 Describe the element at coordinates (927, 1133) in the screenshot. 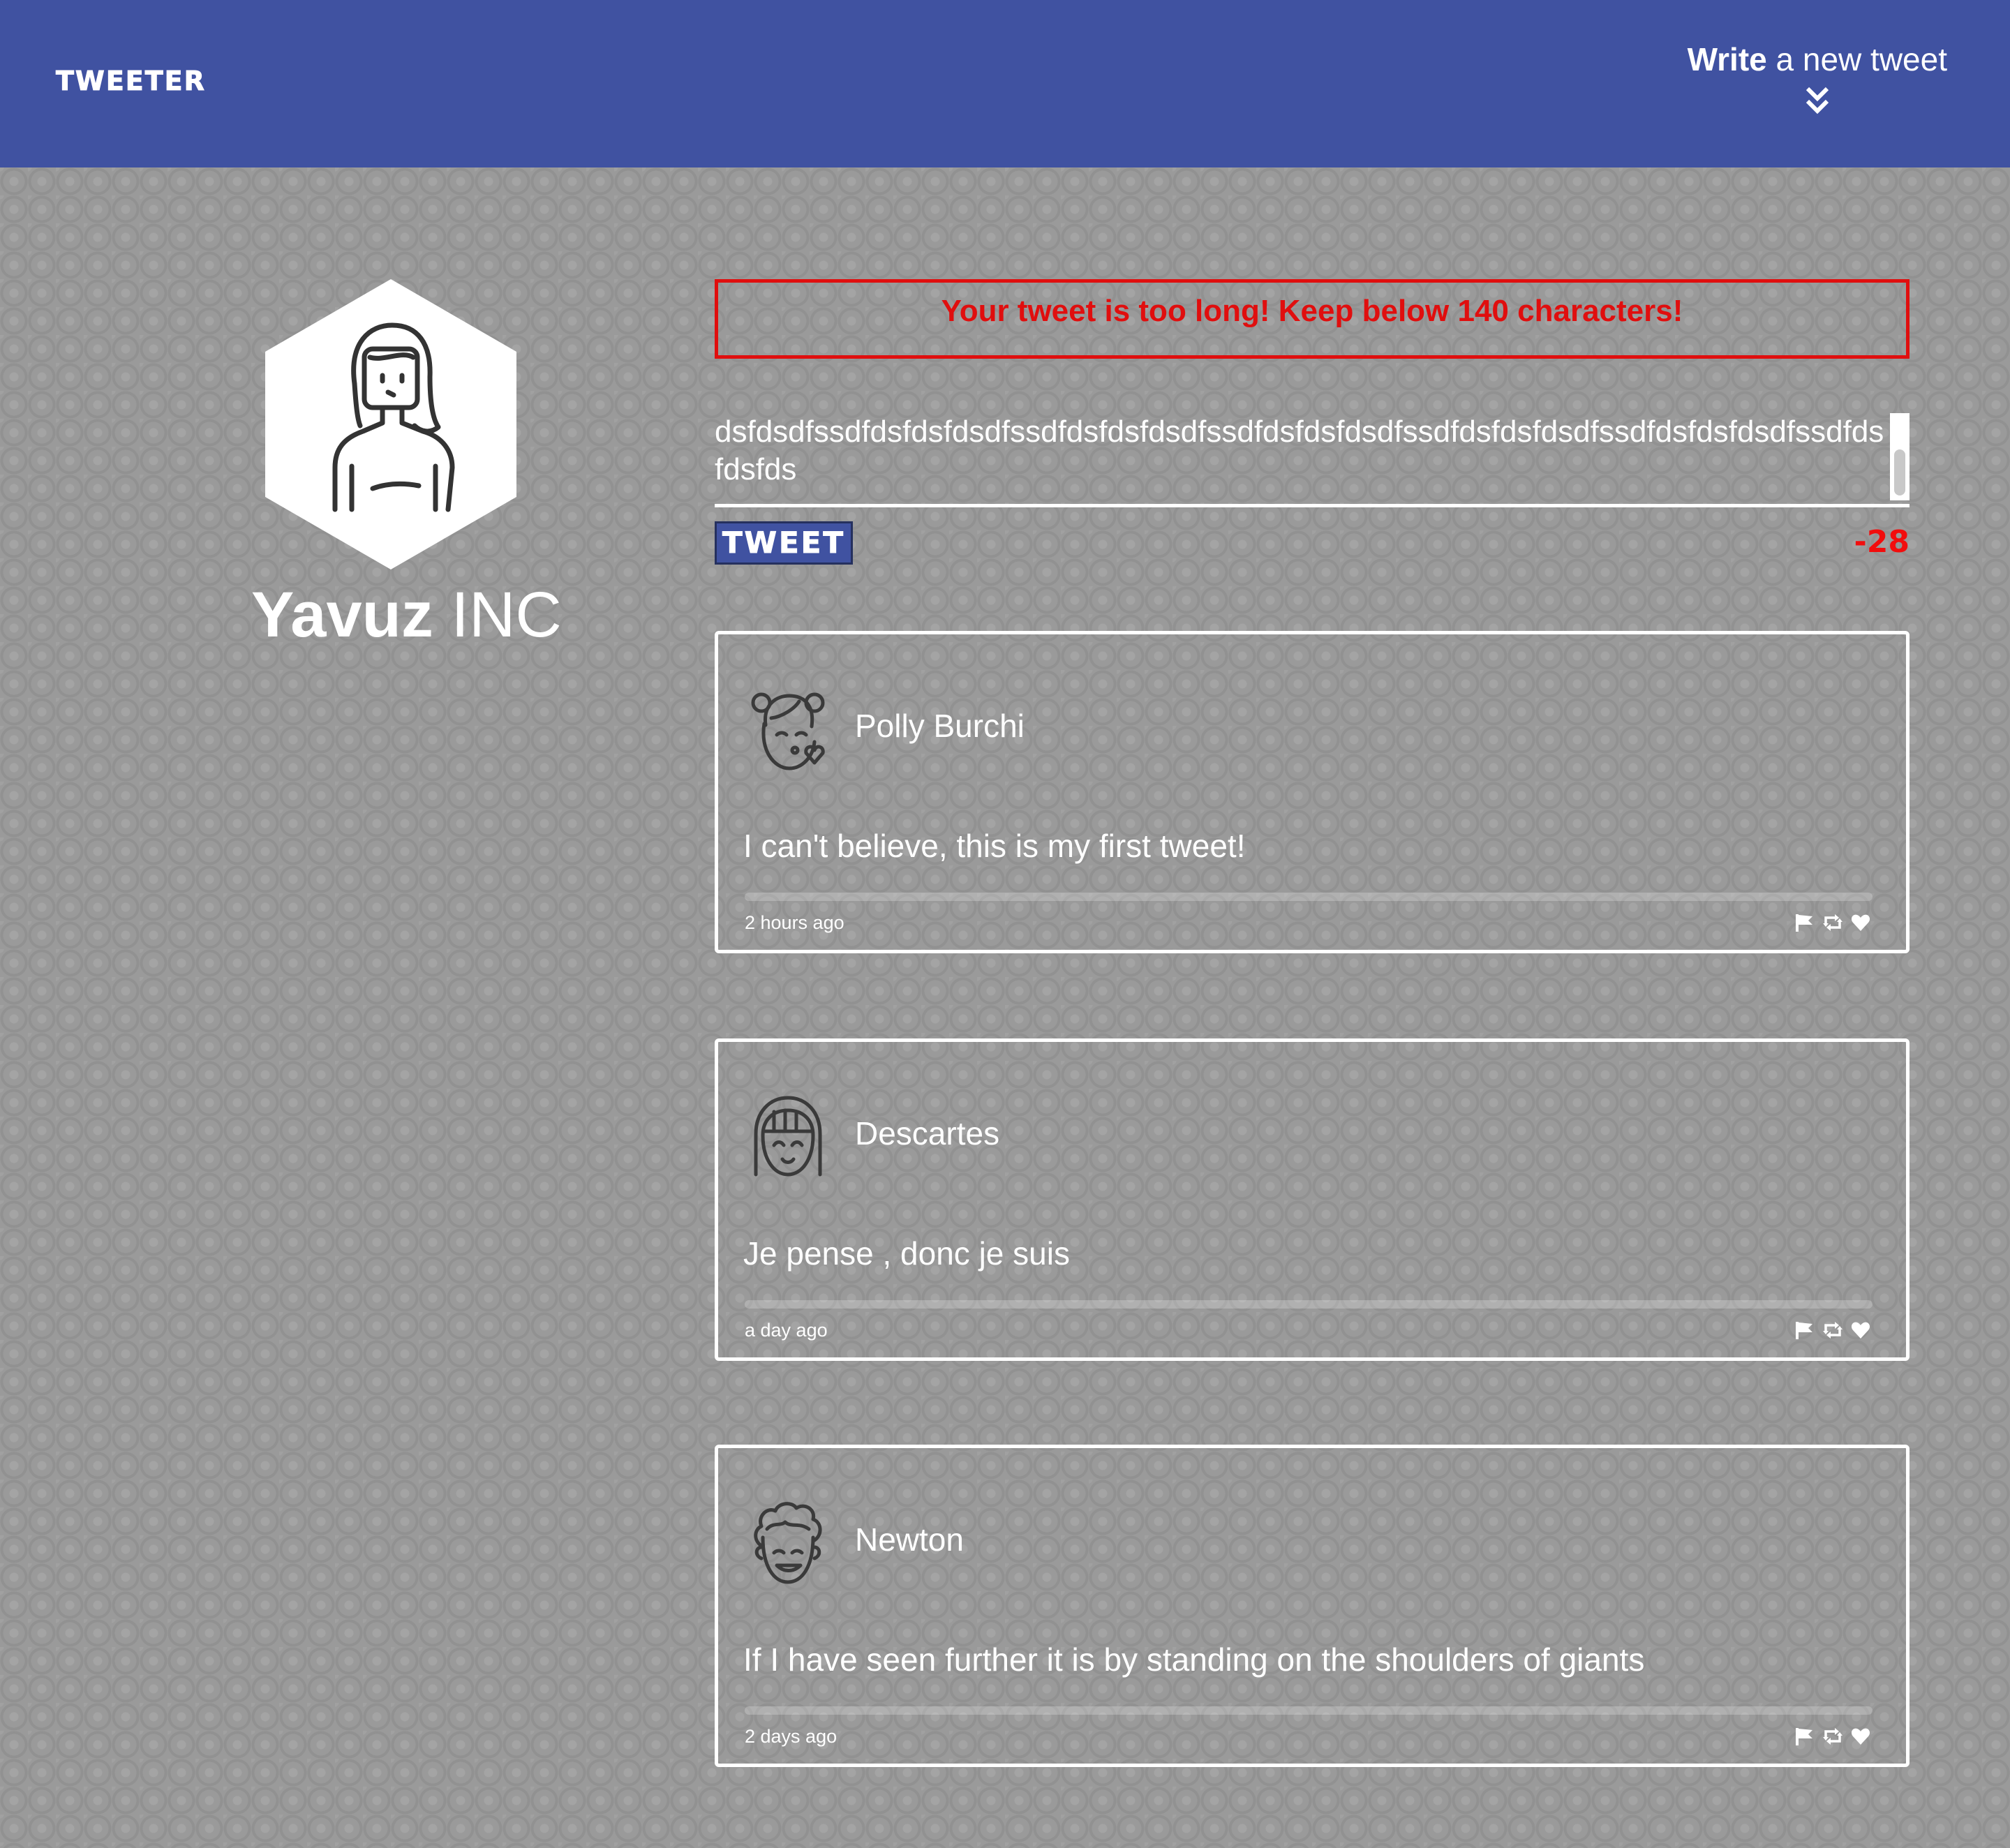

I see `tweet-author: Descartes` at that location.